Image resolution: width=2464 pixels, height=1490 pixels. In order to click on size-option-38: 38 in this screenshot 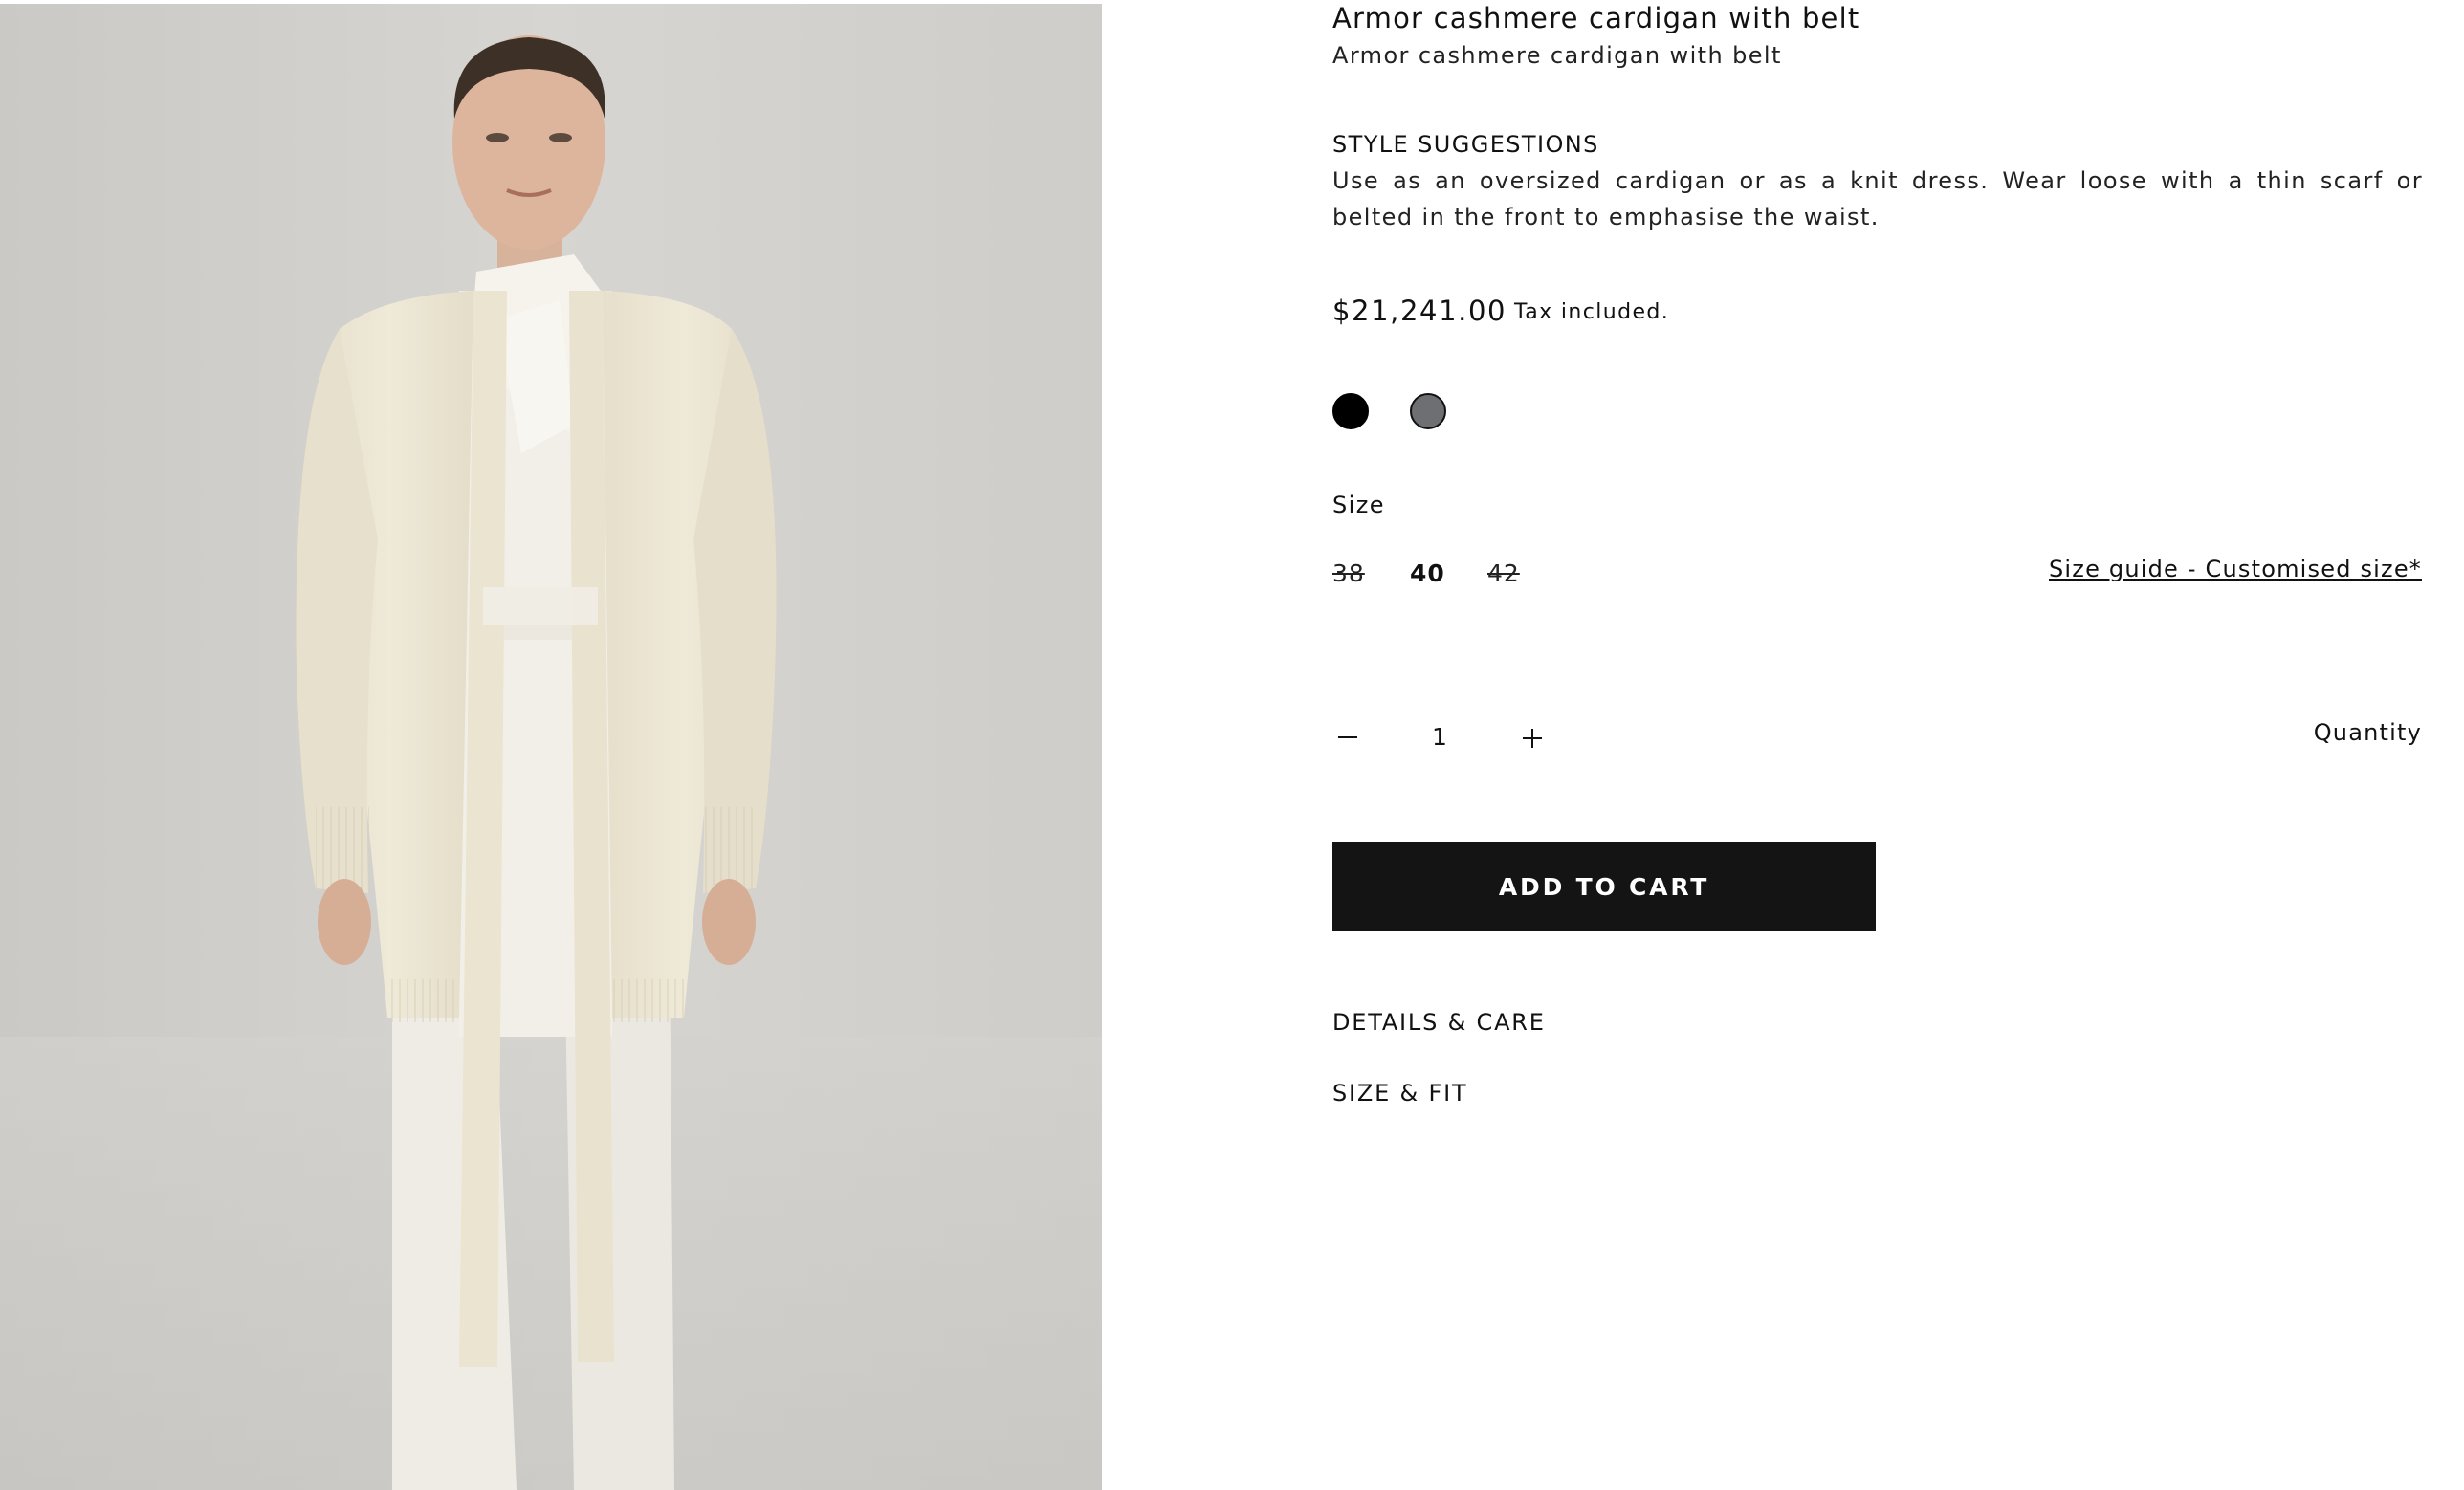, I will do `click(1348, 573)`.